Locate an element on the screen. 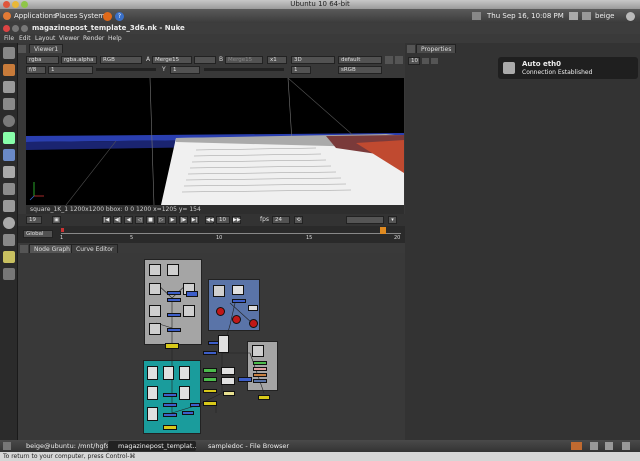  other-tool-icon is located at coordinates (9, 240).